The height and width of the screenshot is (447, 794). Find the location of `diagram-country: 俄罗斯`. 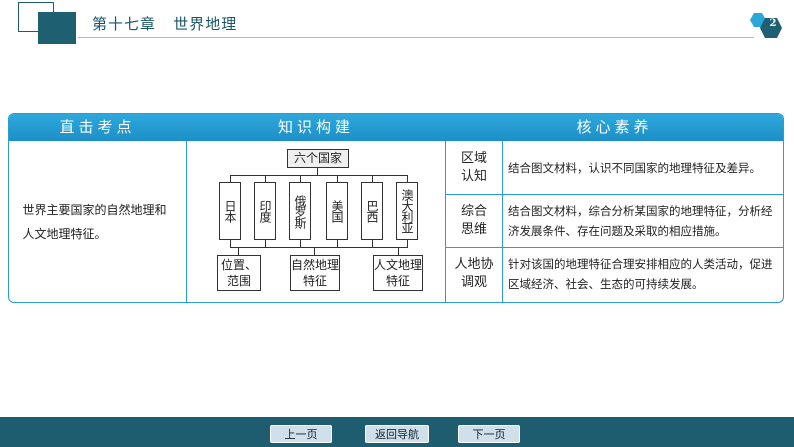

diagram-country: 俄罗斯 is located at coordinates (300, 211).